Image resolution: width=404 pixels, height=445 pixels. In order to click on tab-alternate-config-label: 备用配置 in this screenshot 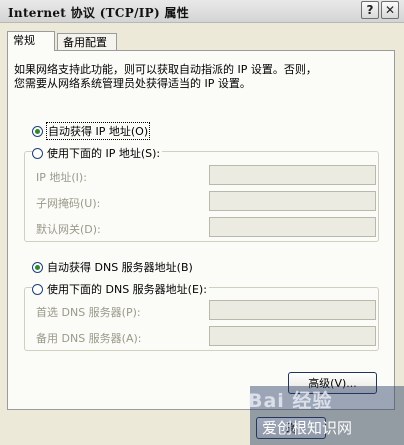, I will do `click(85, 42)`.